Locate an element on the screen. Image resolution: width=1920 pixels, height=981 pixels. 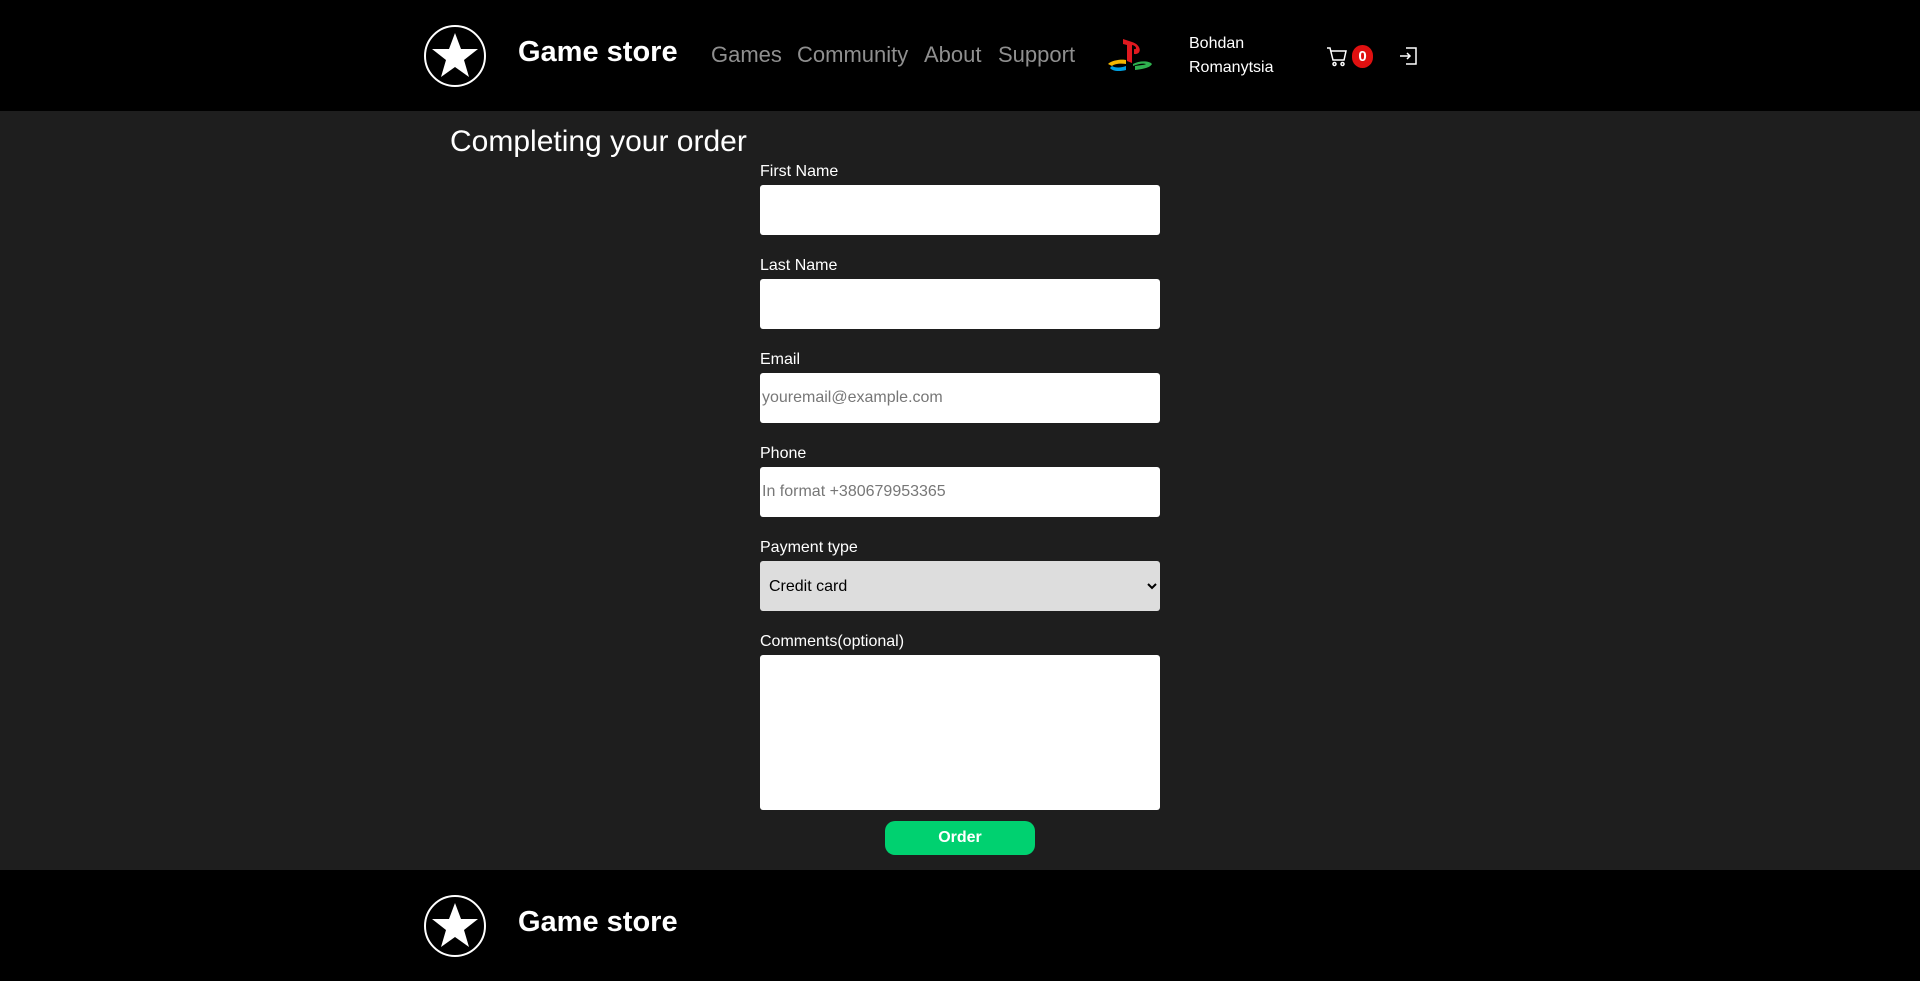
footer-brand-title: Game store is located at coordinates (598, 922).